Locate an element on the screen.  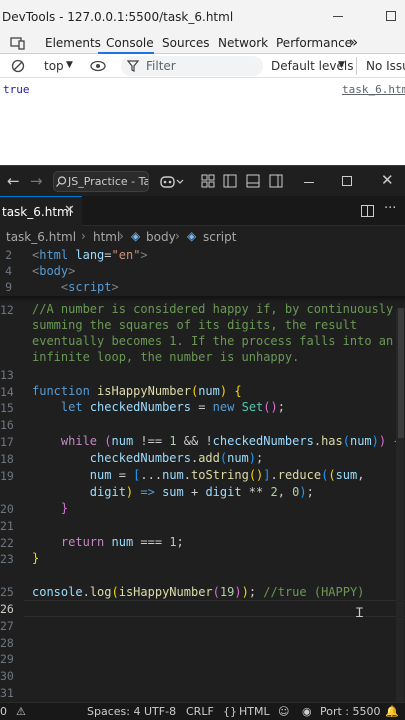
console-toolbar: top ▼ Filter Default levels ▼ No Issue is located at coordinates (202, 66).